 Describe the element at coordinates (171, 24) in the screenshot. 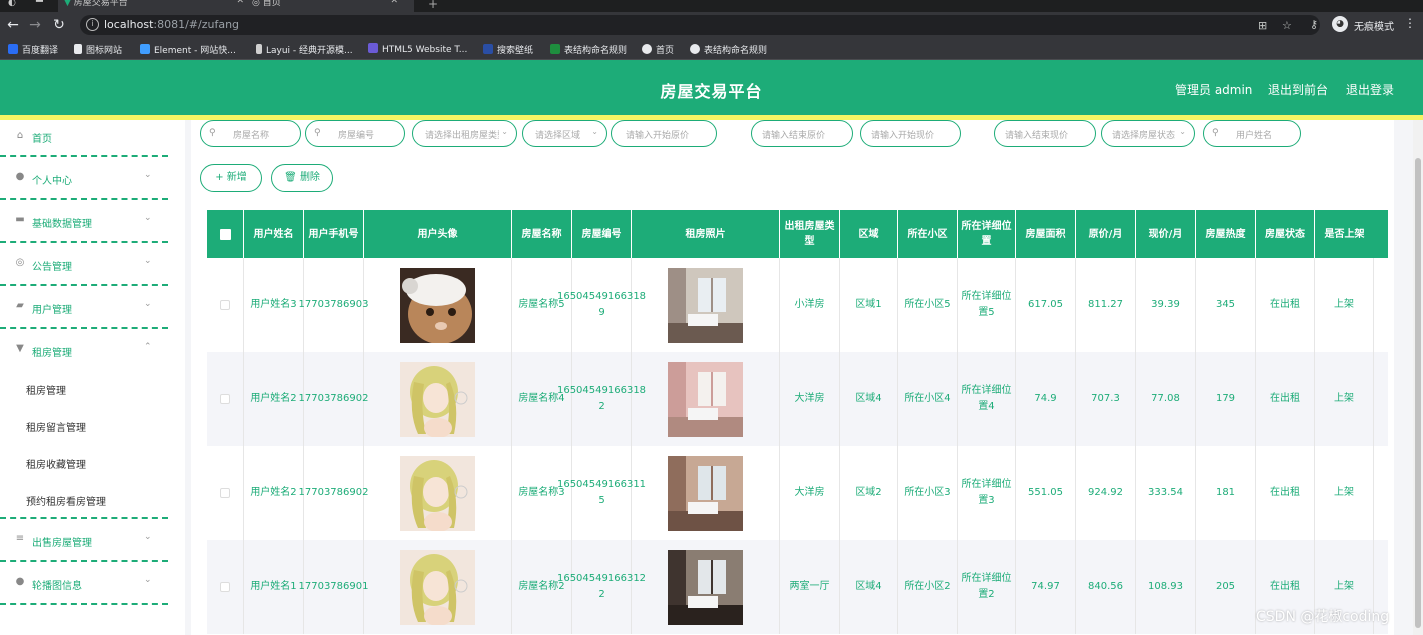

I see `url-text: localhost:8081/#/zufang` at that location.